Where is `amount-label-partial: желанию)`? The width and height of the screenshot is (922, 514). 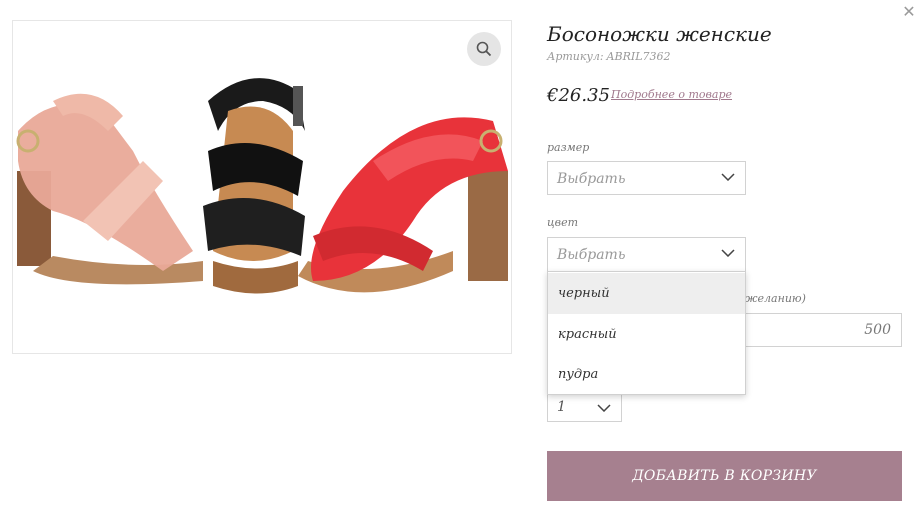 amount-label-partial: желанию) is located at coordinates (775, 298).